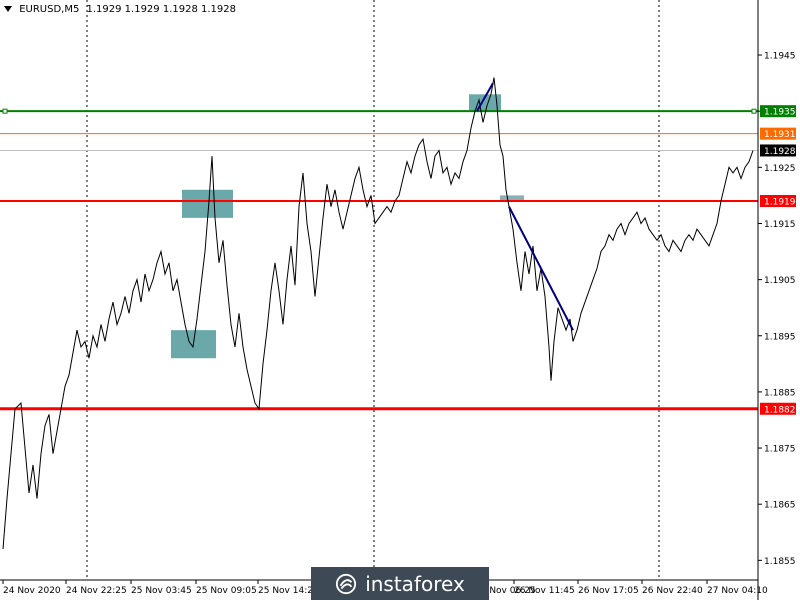  Describe the element at coordinates (780, 337) in the screenshot. I see `y-tick-label: 1.1895` at that location.